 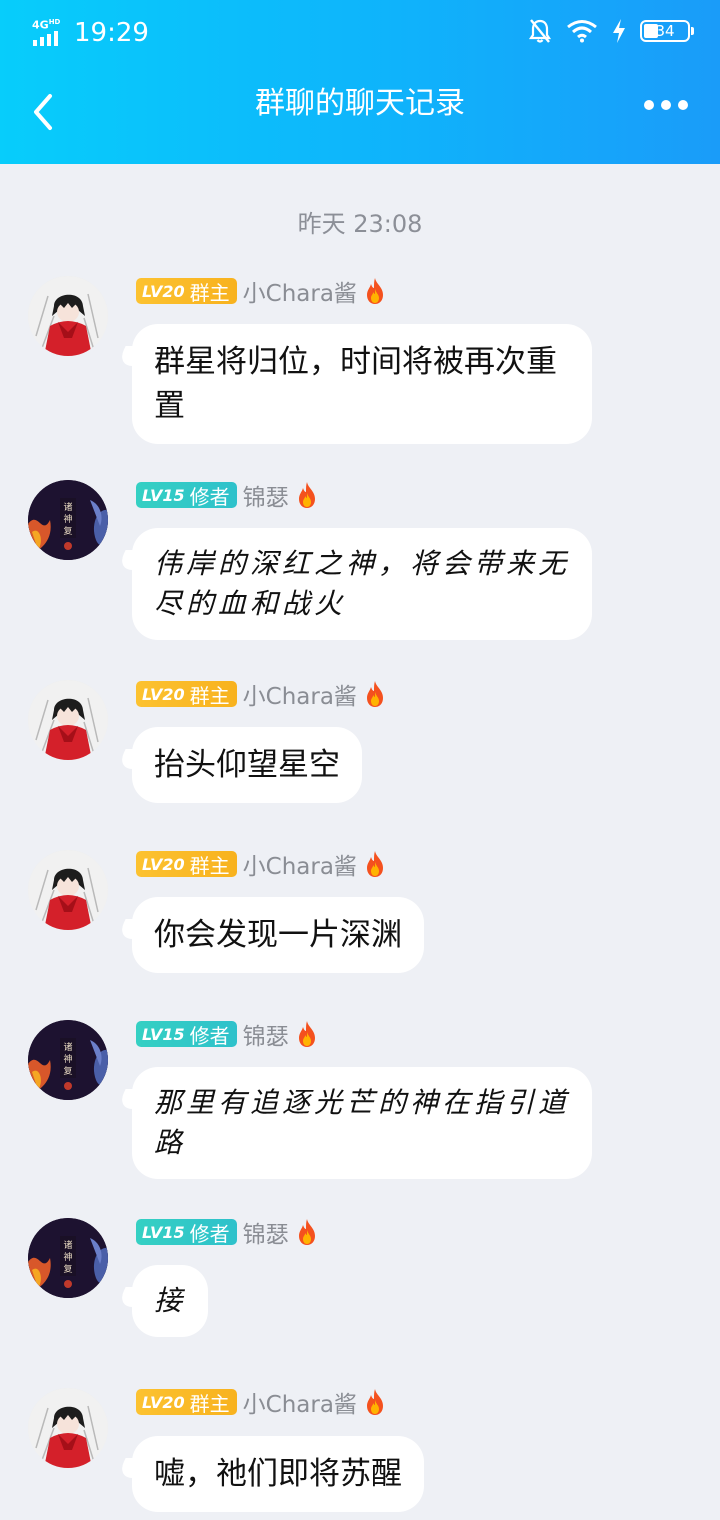 What do you see at coordinates (540, 31) in the screenshot?
I see `mute-bell-icon` at bounding box center [540, 31].